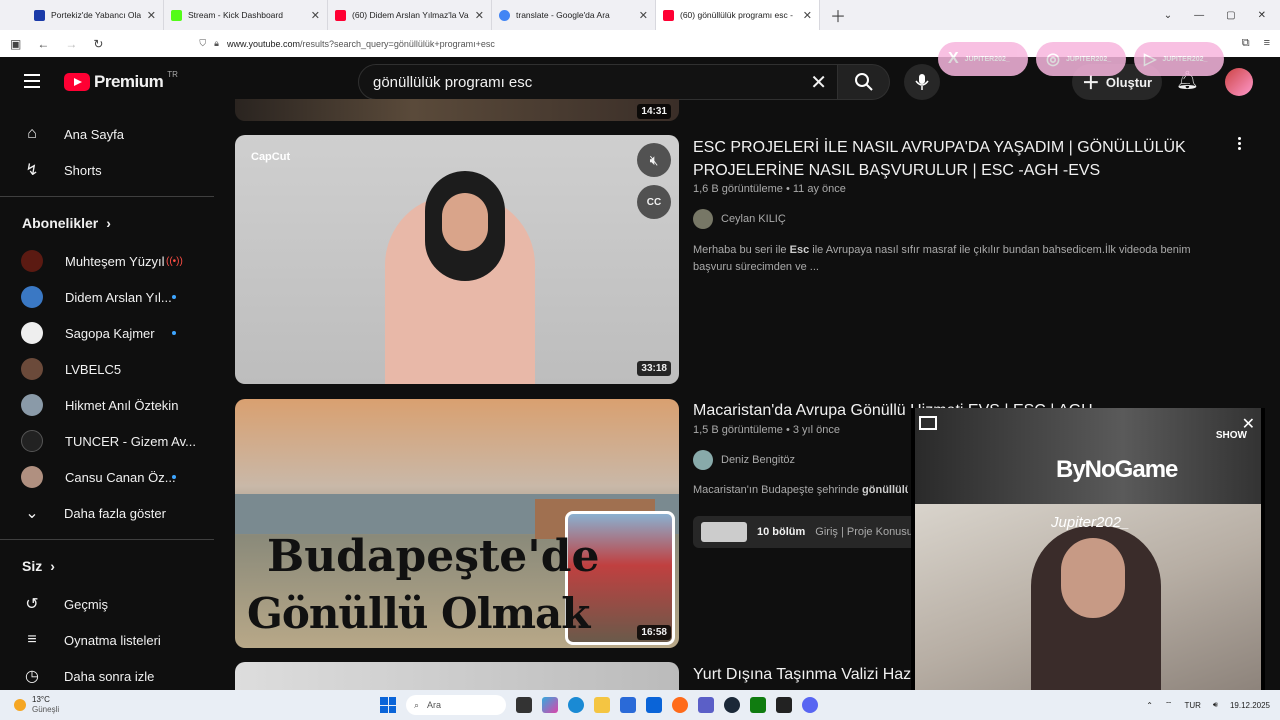 This screenshot has height=720, width=1280. Describe the element at coordinates (107, 604) in the screenshot. I see `sidebar-item-history: ↺ Geçmiş` at that location.